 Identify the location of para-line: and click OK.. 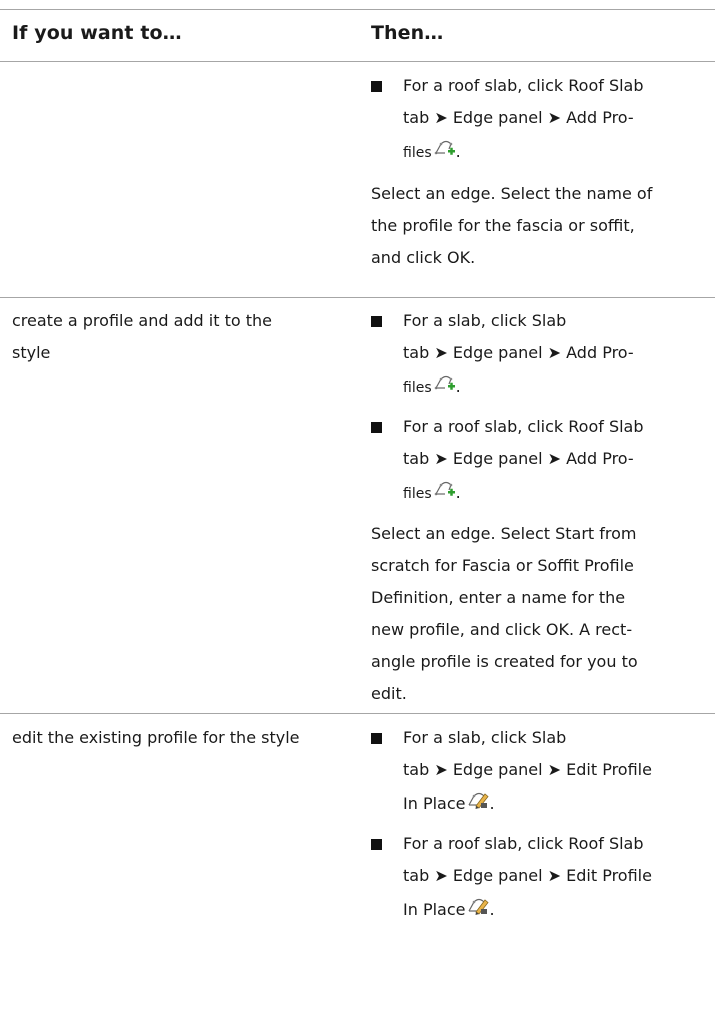
(423, 257).